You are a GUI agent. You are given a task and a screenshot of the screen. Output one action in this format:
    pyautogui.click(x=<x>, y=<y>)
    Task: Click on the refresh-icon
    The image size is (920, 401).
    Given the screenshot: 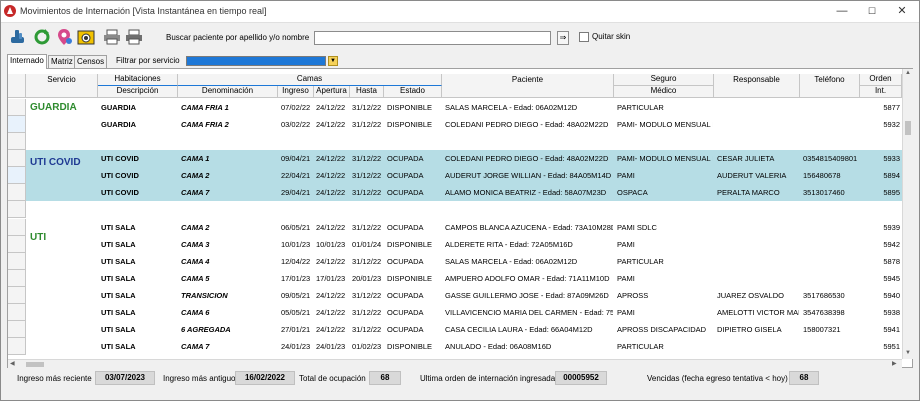 What is the action you would take?
    pyautogui.click(x=42, y=37)
    